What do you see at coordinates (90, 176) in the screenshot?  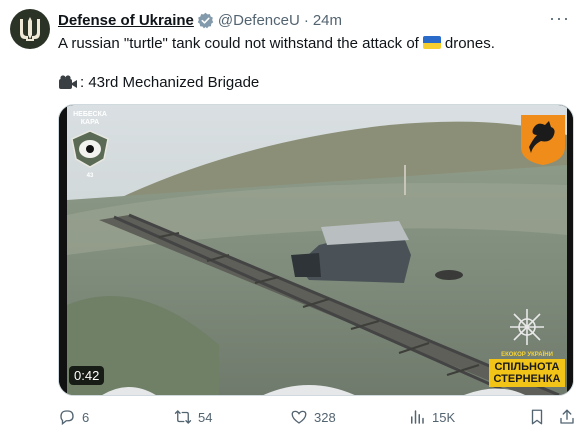 I see `badge-left-number: 43` at bounding box center [90, 176].